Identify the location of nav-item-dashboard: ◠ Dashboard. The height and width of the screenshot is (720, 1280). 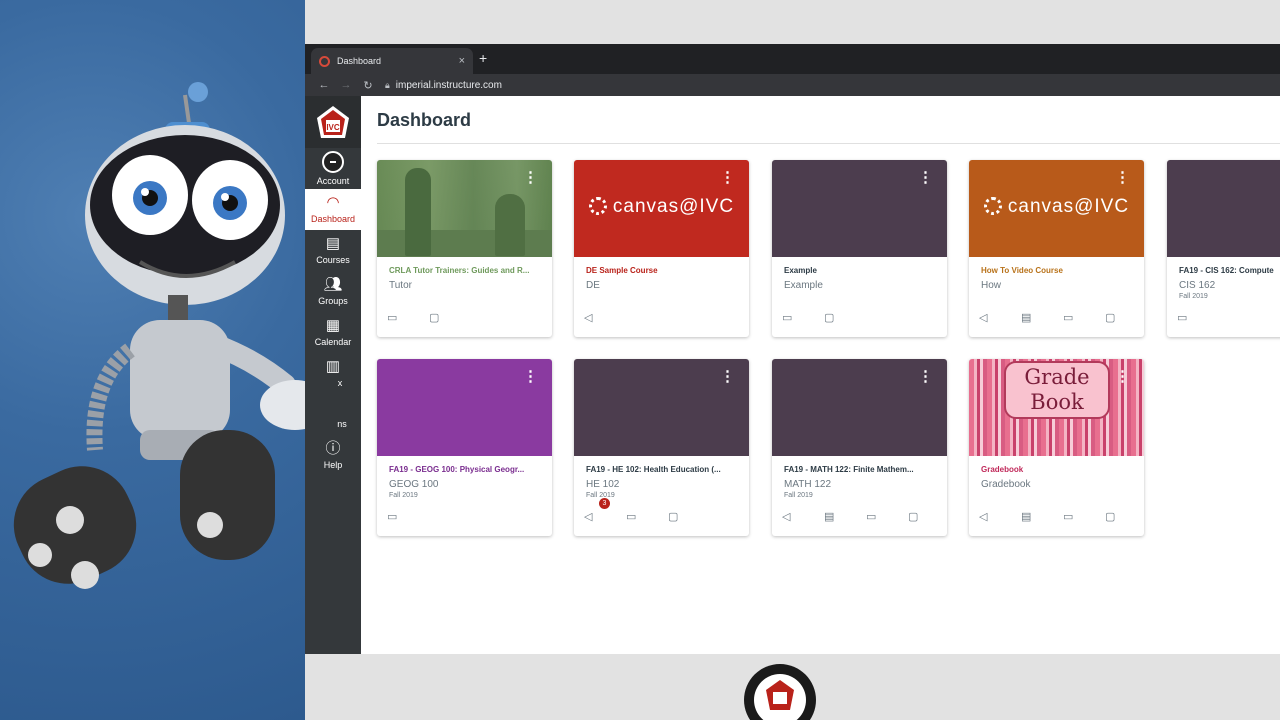
(333, 209).